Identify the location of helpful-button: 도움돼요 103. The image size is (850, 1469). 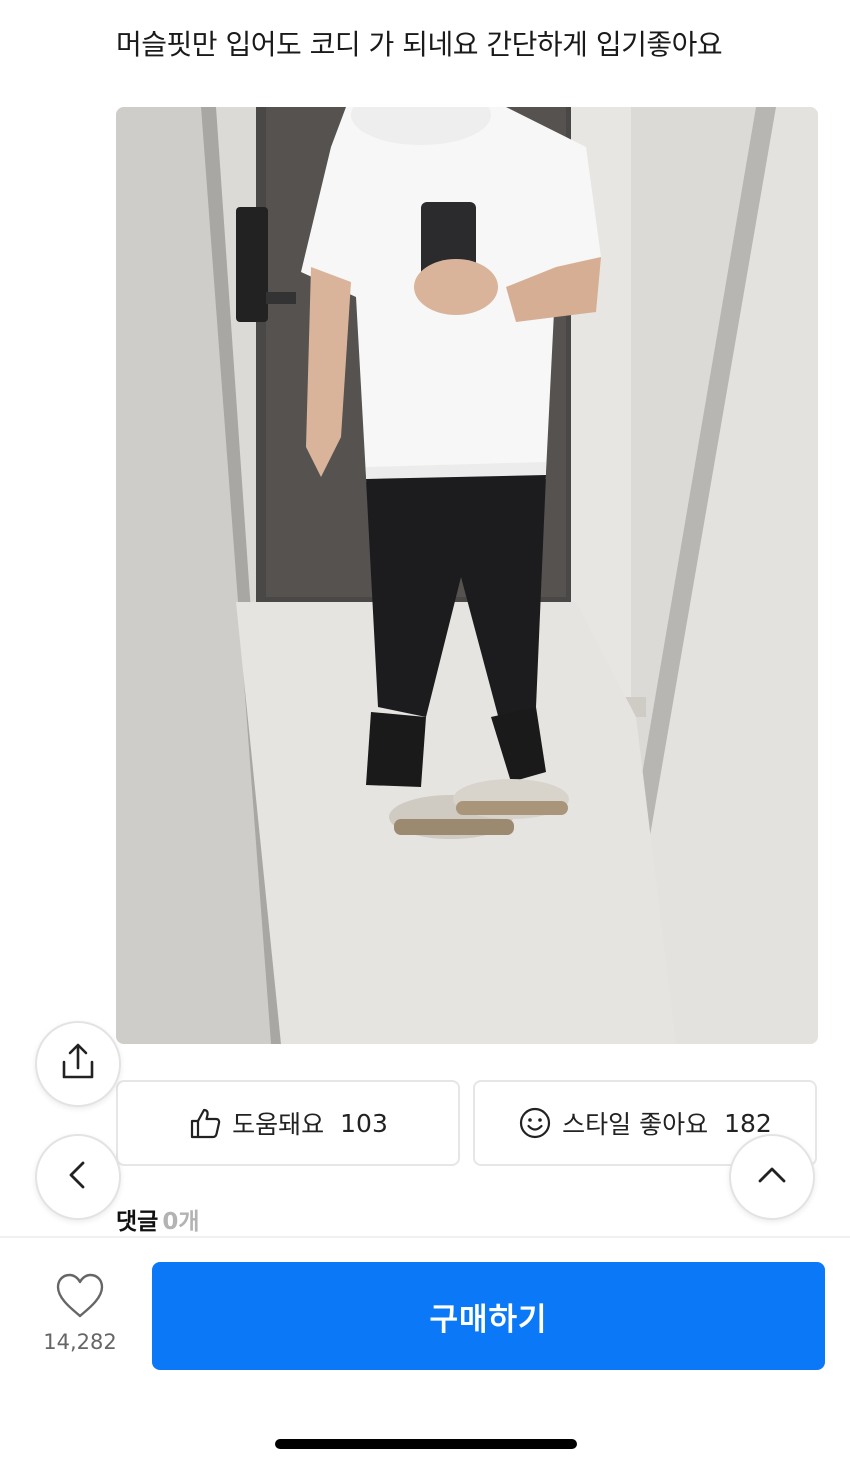
(288, 1123).